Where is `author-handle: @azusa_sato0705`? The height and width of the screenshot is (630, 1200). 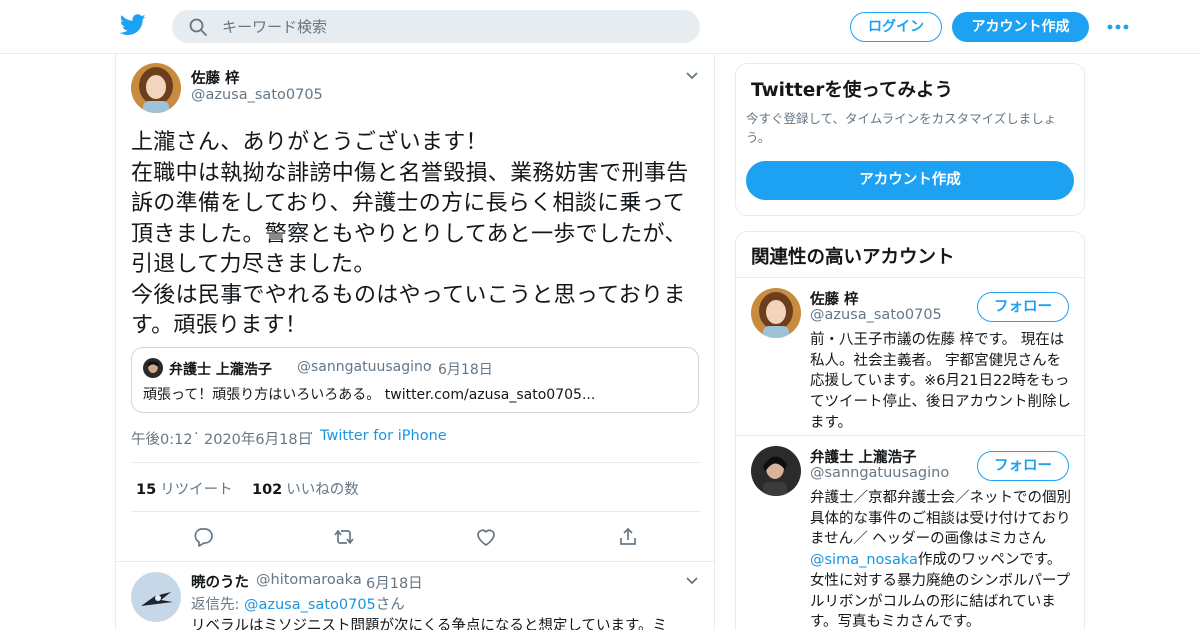
author-handle: @azusa_sato0705 is located at coordinates (257, 95).